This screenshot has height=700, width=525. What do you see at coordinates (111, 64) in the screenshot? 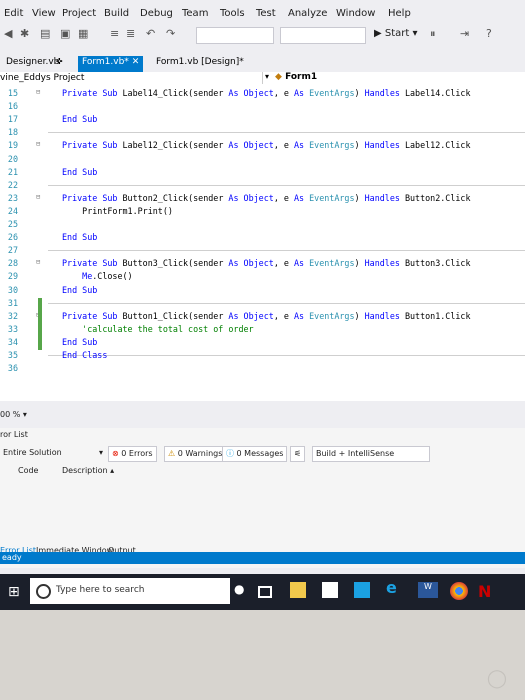
I see `tab-form1-vb: Form1.vb* ✕` at bounding box center [111, 64].